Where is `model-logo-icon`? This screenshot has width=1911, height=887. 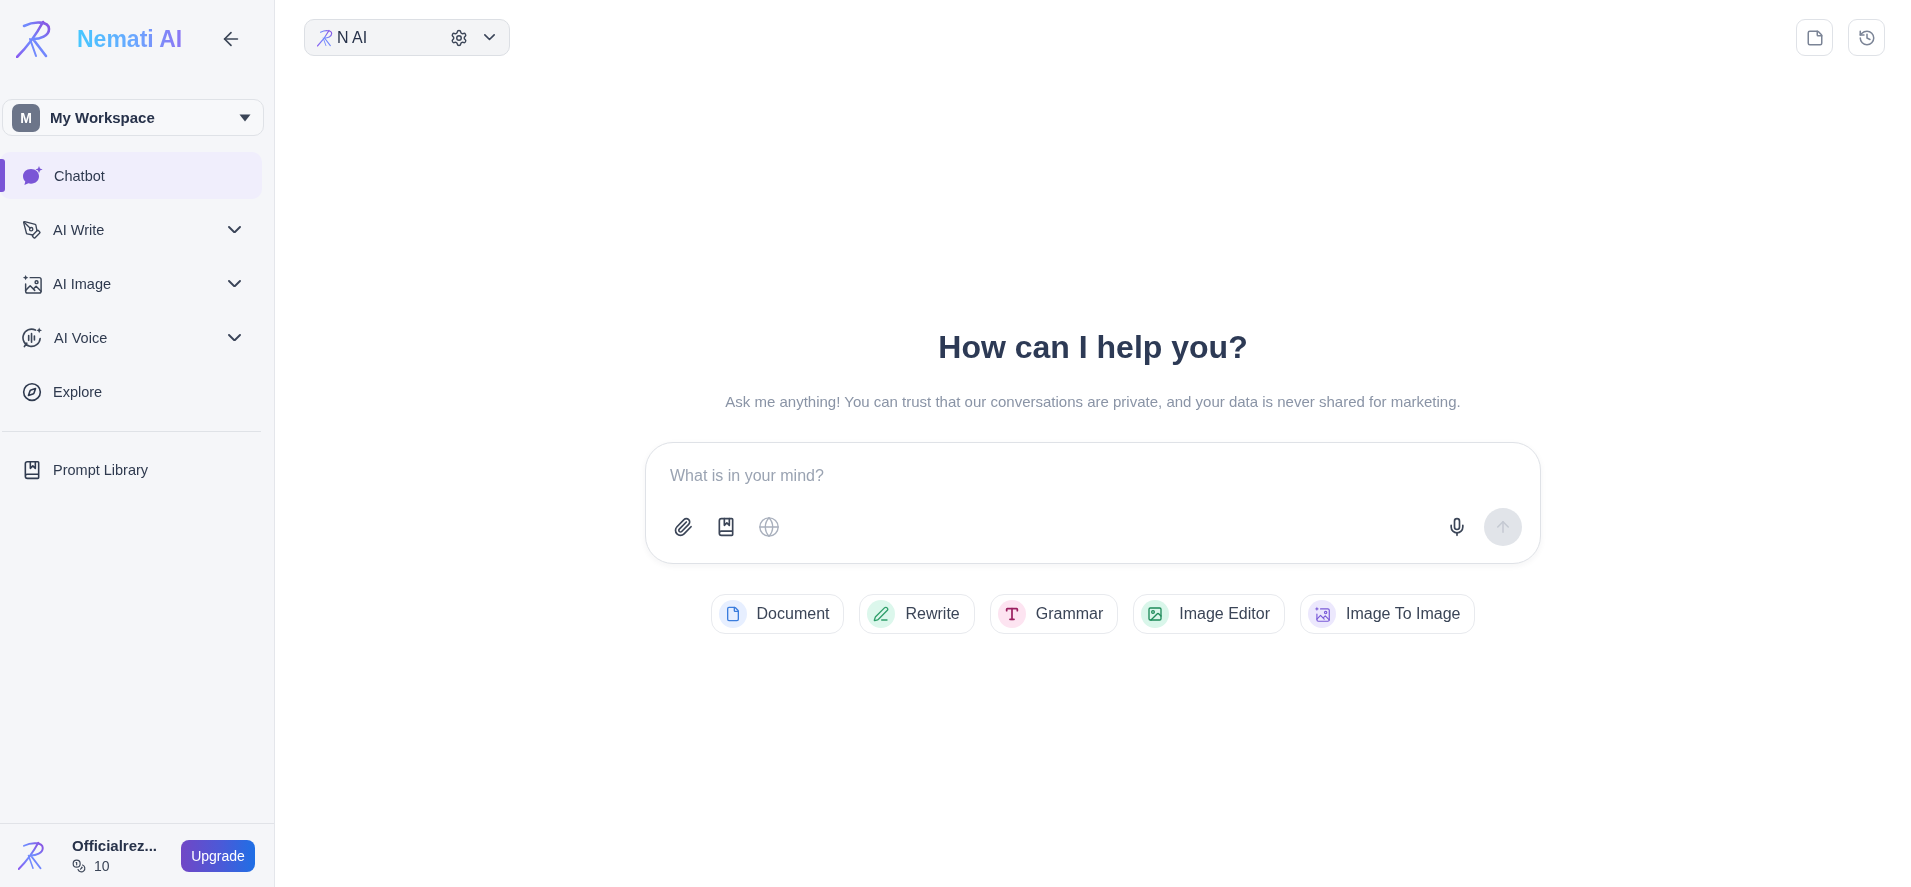
model-logo-icon is located at coordinates (325, 37).